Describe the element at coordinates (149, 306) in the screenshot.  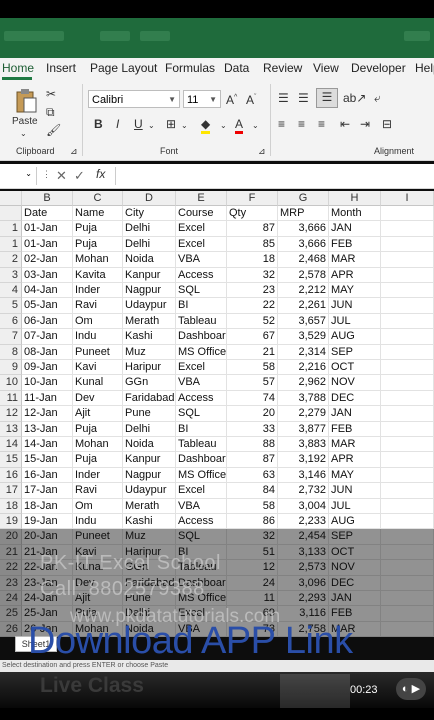
I see `table-cell: Udaypur` at that location.